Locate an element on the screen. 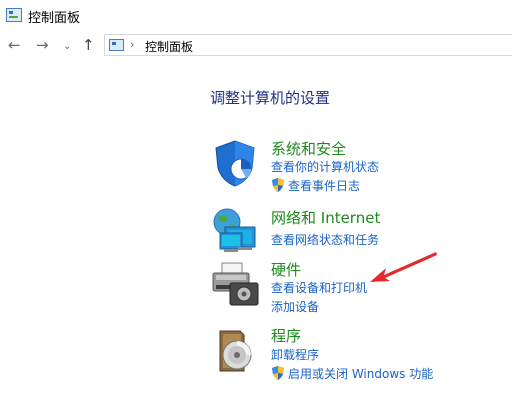  link-uninstall-program: 卸载程序 is located at coordinates (295, 354).